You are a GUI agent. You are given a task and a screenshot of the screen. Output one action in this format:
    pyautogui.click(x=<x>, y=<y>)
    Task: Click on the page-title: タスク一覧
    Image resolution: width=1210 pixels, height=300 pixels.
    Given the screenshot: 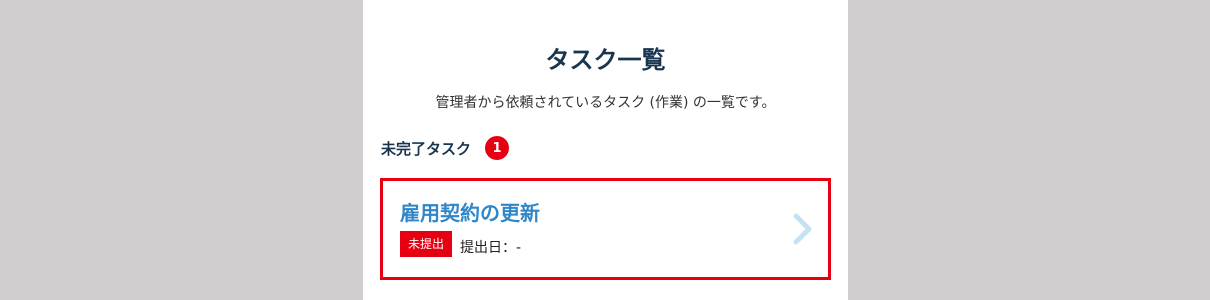 What is the action you would take?
    pyautogui.click(x=605, y=60)
    